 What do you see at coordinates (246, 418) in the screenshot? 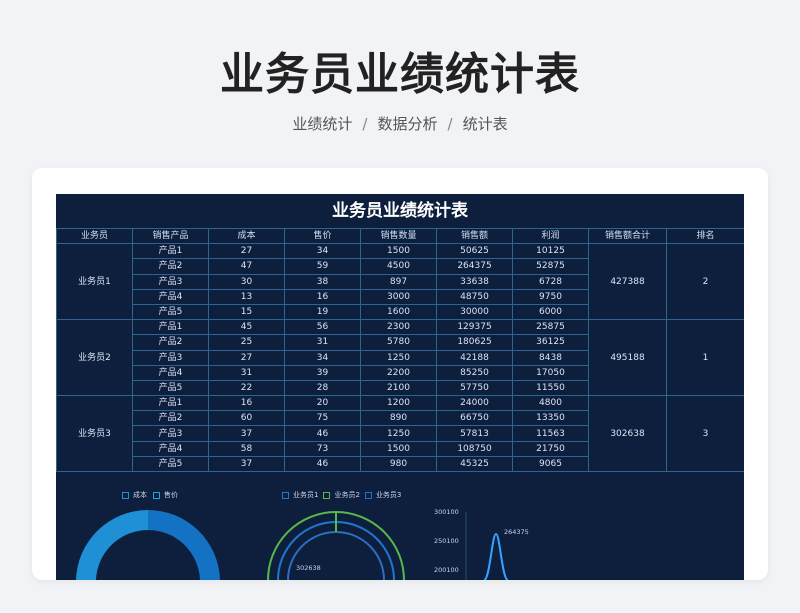
I see `table-cell: 60` at bounding box center [246, 418].